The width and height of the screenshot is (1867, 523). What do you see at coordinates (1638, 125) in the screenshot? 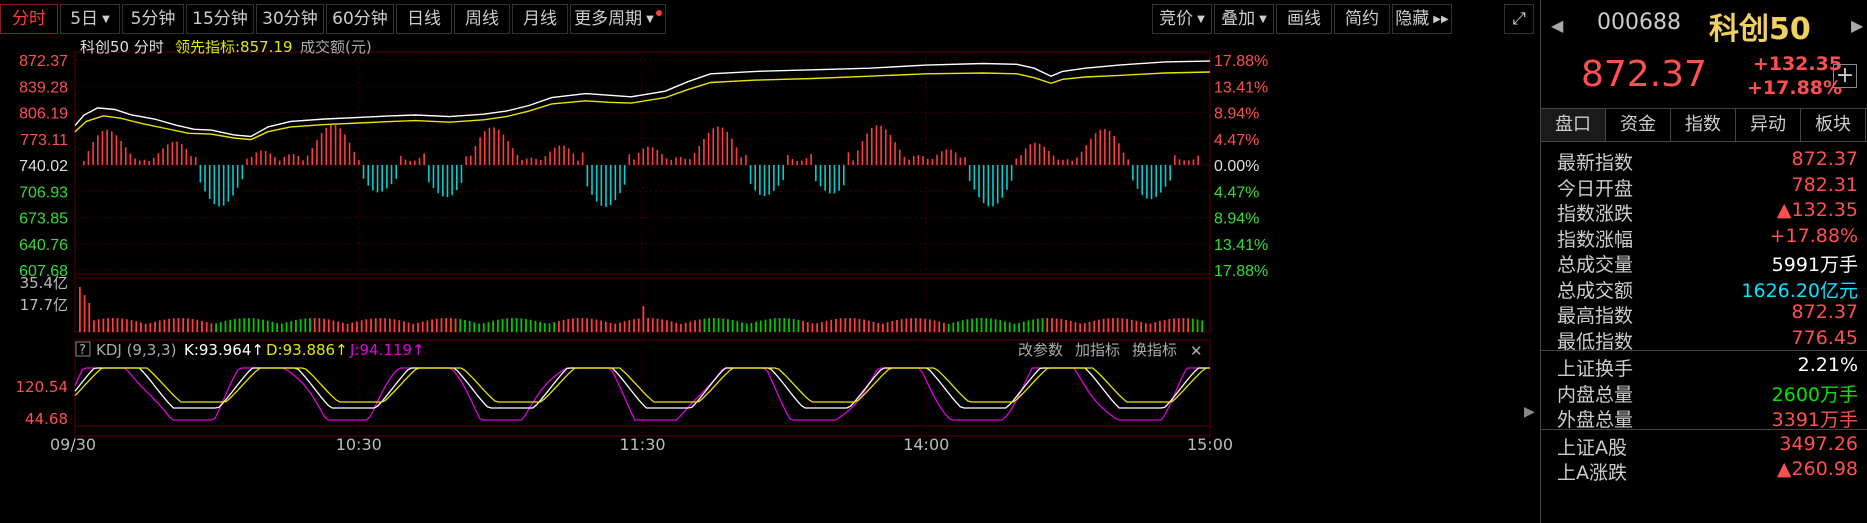
I see `quote-tab-1: 资金` at bounding box center [1638, 125].